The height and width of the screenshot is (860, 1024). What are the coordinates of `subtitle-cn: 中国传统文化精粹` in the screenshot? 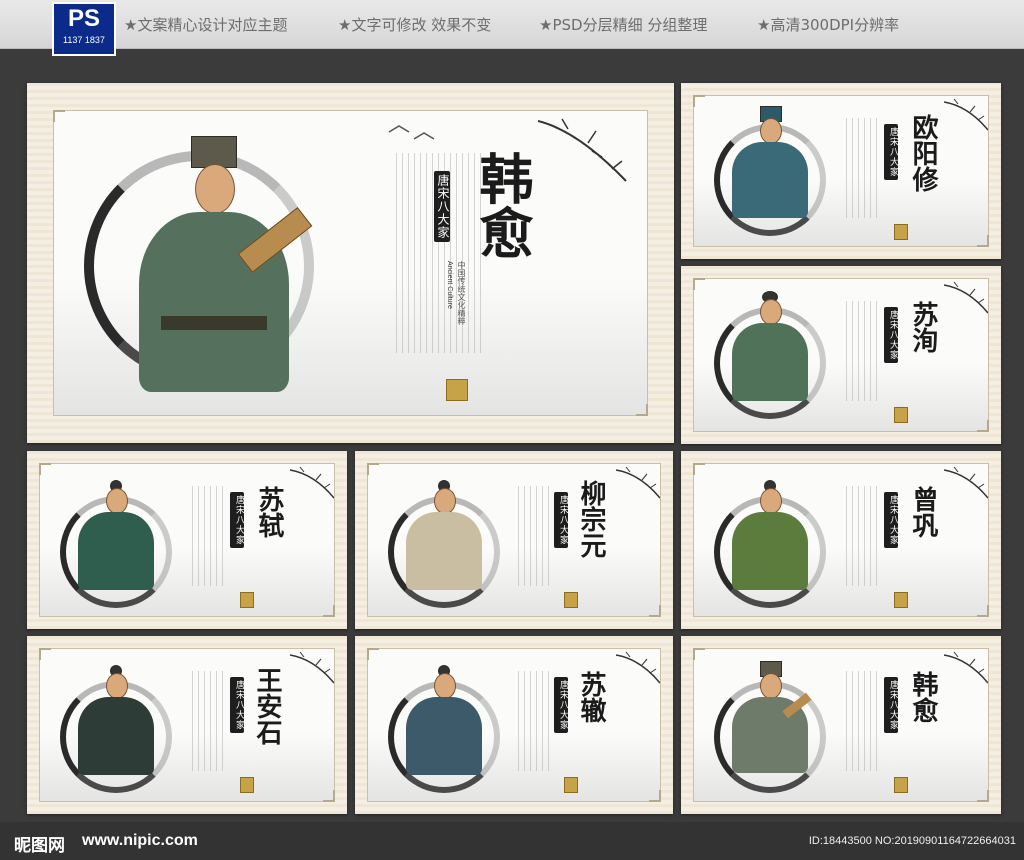 It's located at (461, 293).